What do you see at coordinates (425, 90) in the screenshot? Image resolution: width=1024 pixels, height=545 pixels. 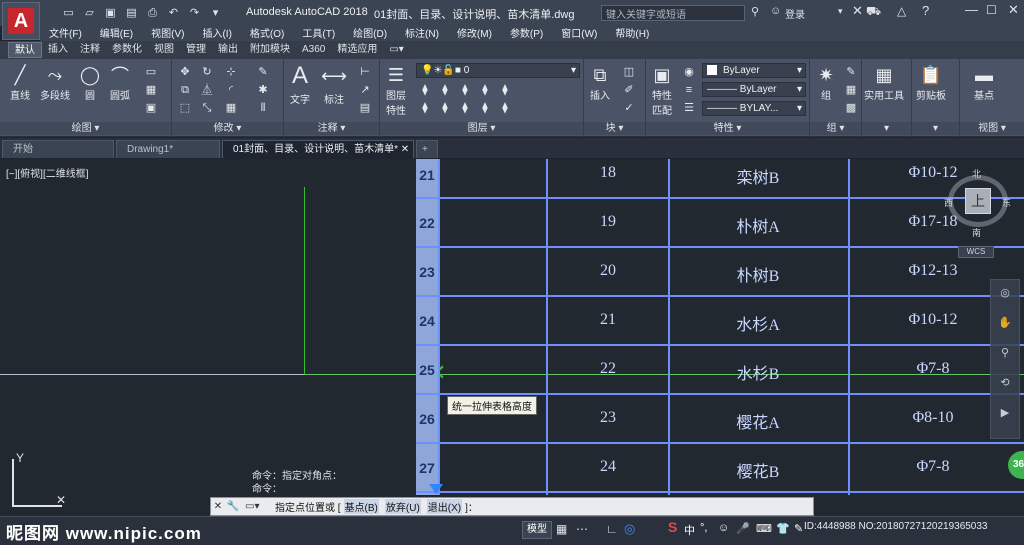 I see `layer-off-icon: ⧫` at bounding box center [425, 90].